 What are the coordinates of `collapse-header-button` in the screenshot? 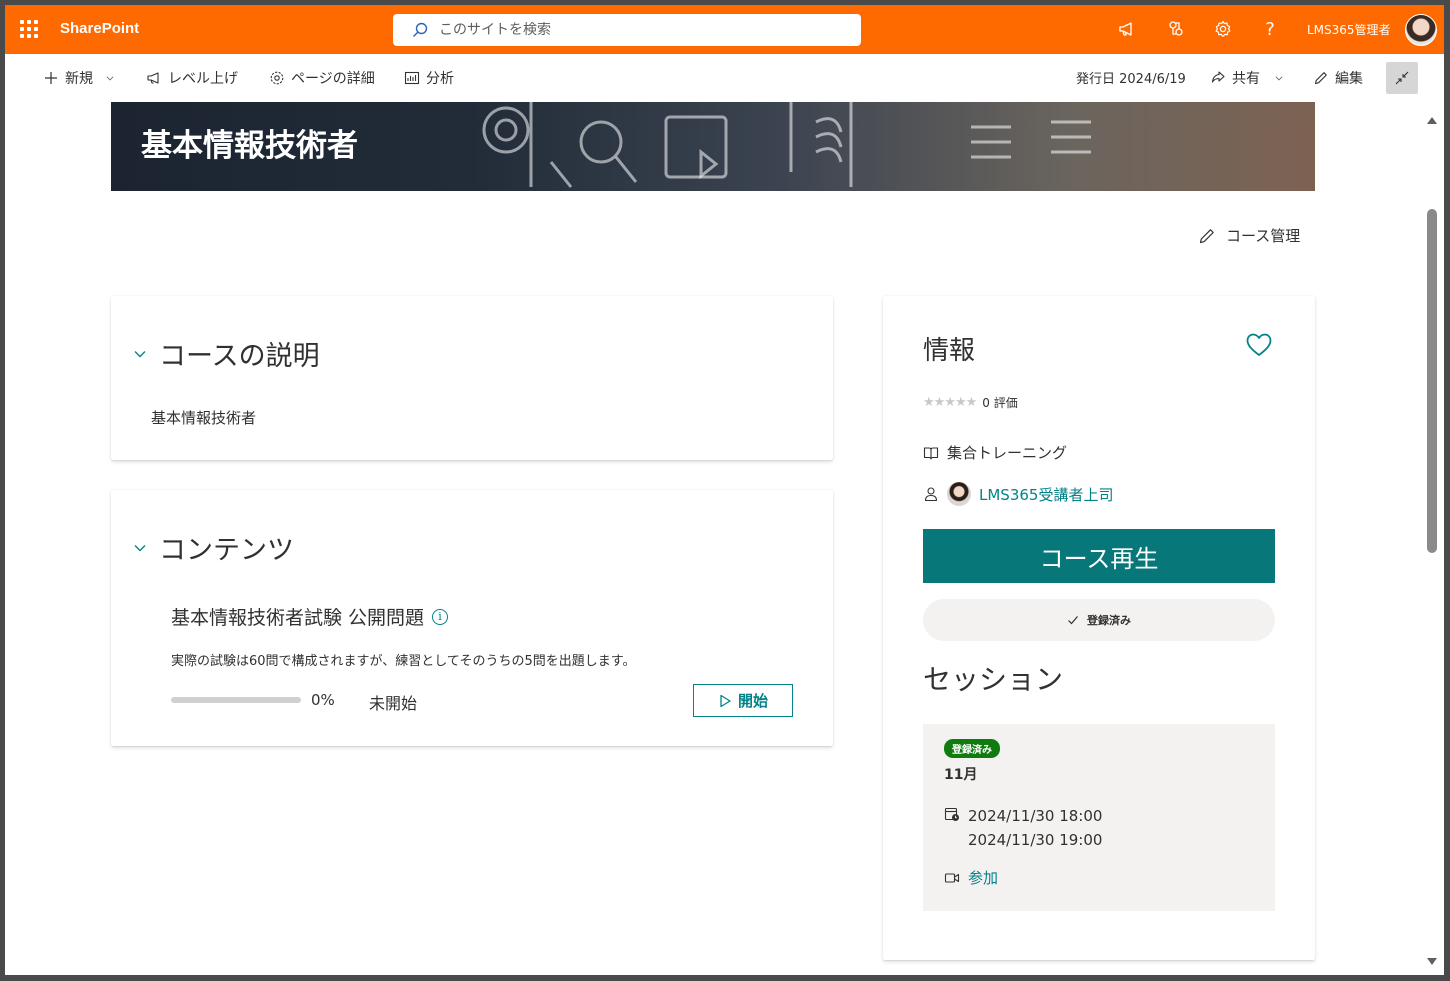 It's located at (1402, 78).